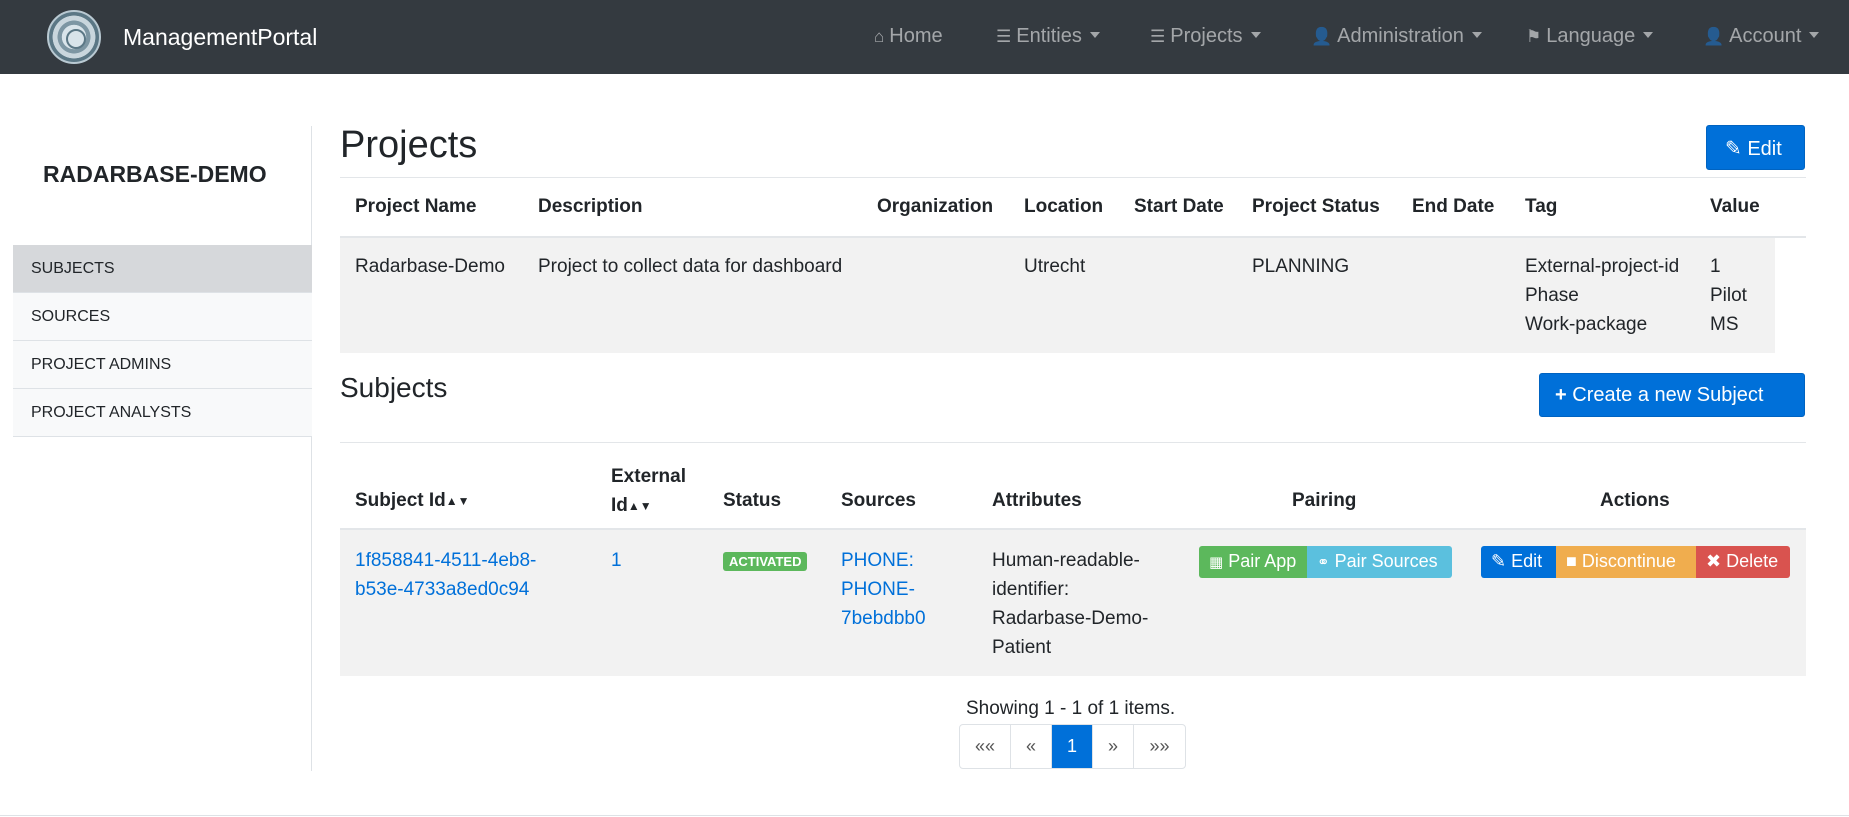  What do you see at coordinates (162, 269) in the screenshot?
I see `sidebar-item-subjects: SUBJECTS` at bounding box center [162, 269].